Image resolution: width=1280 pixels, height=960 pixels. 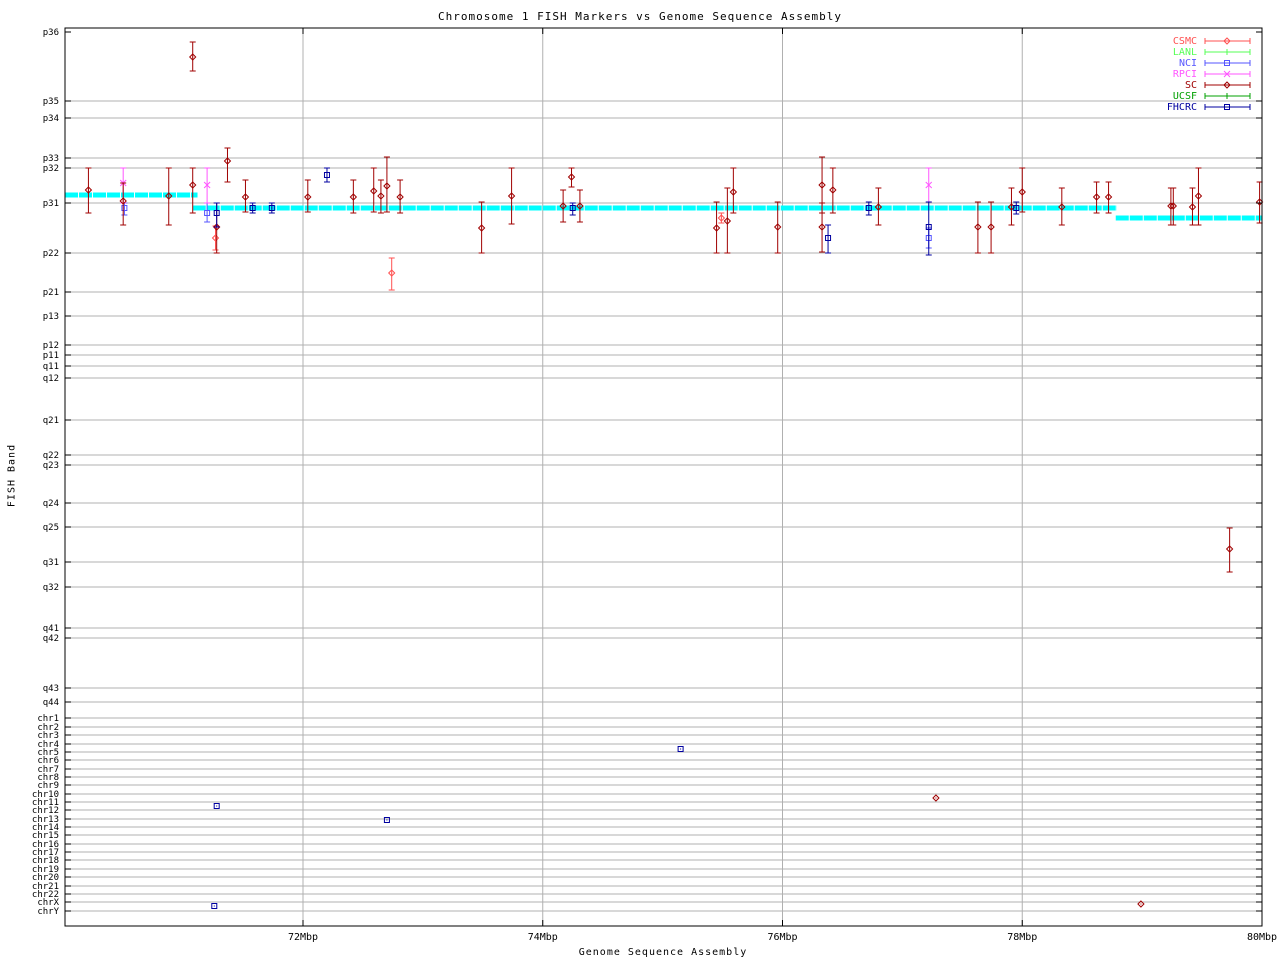 I want to click on x-tick-label: 72Mbp, so click(x=303, y=937).